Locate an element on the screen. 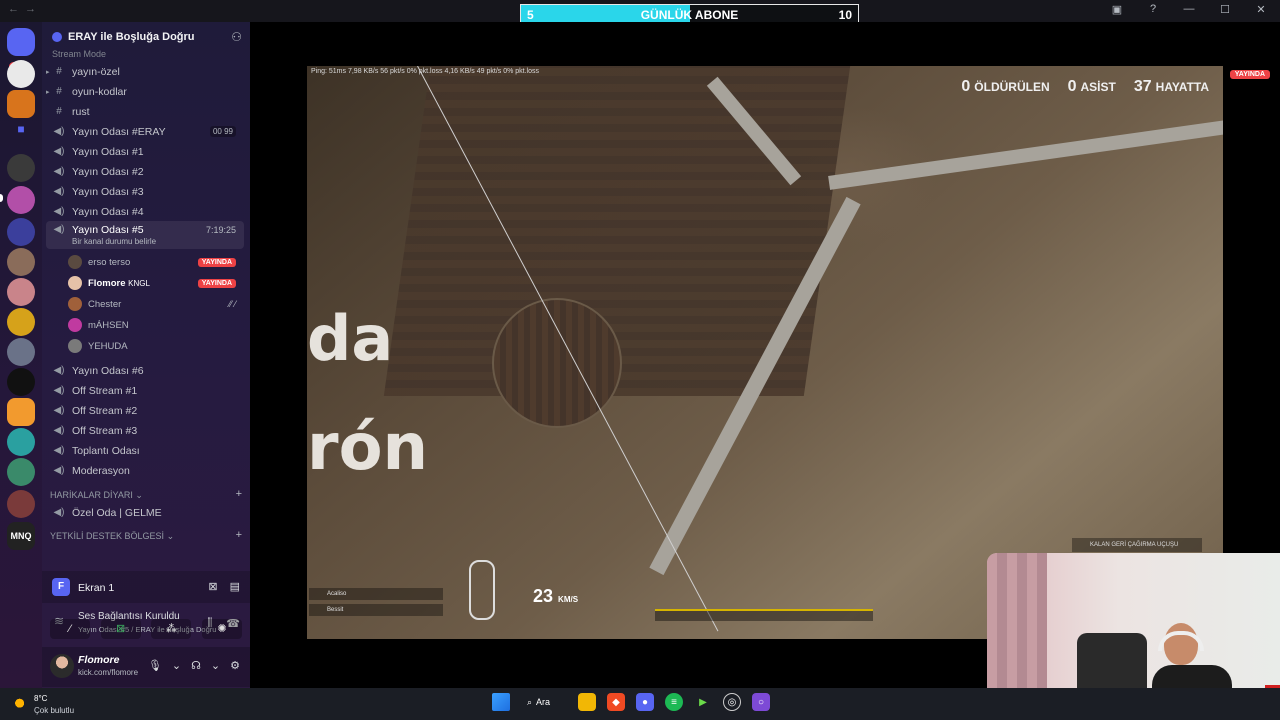 The width and height of the screenshot is (1280, 720). brave-icon: ◆ is located at coordinates (616, 702).